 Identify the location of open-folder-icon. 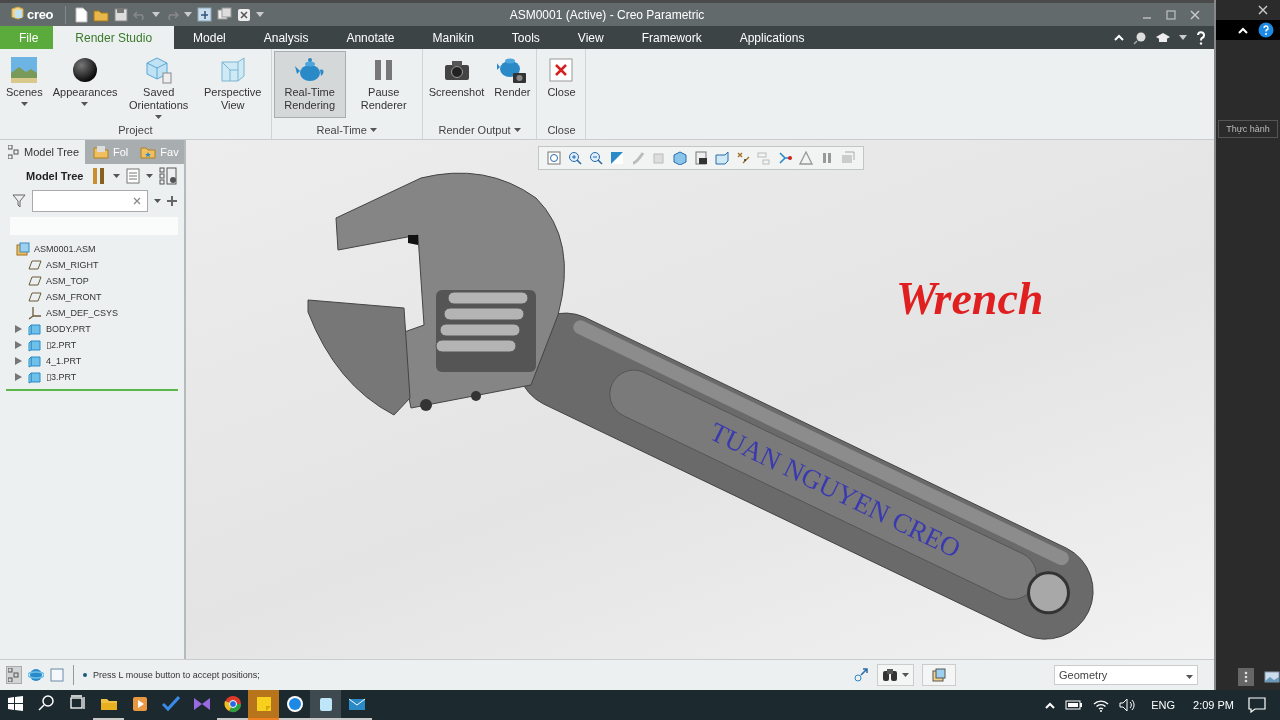
(101, 14).